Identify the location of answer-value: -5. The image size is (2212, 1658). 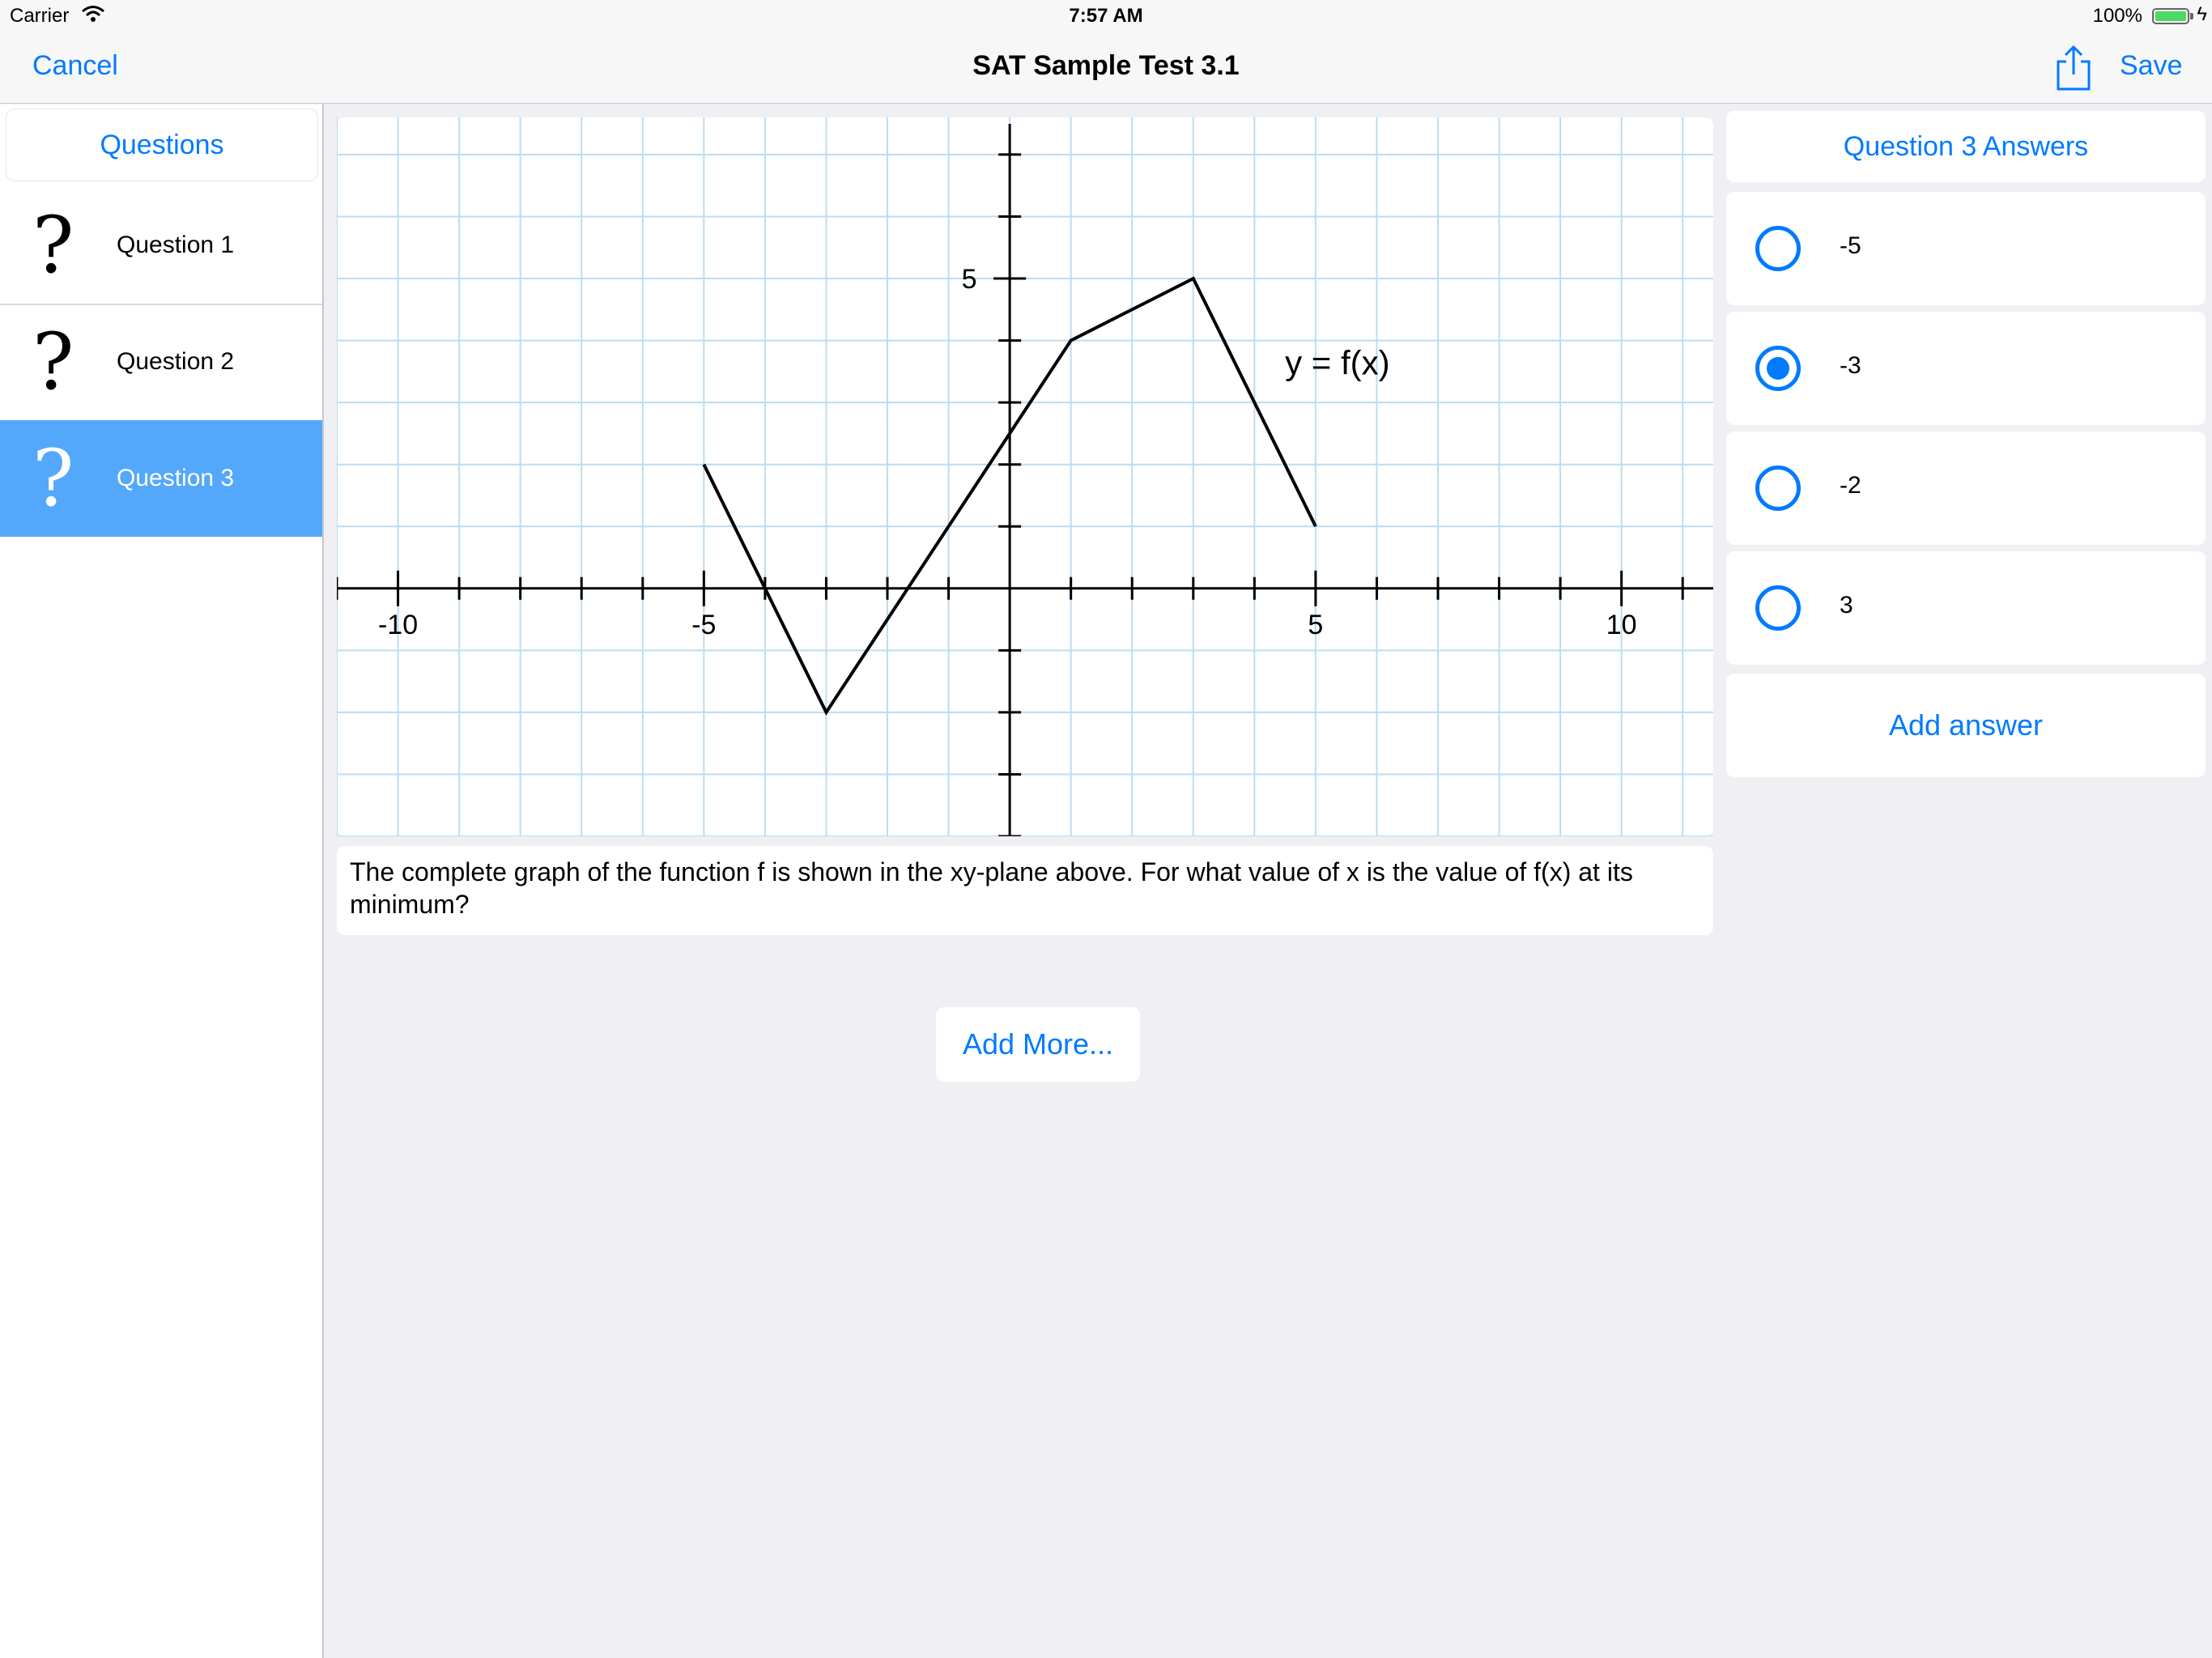
(1850, 245).